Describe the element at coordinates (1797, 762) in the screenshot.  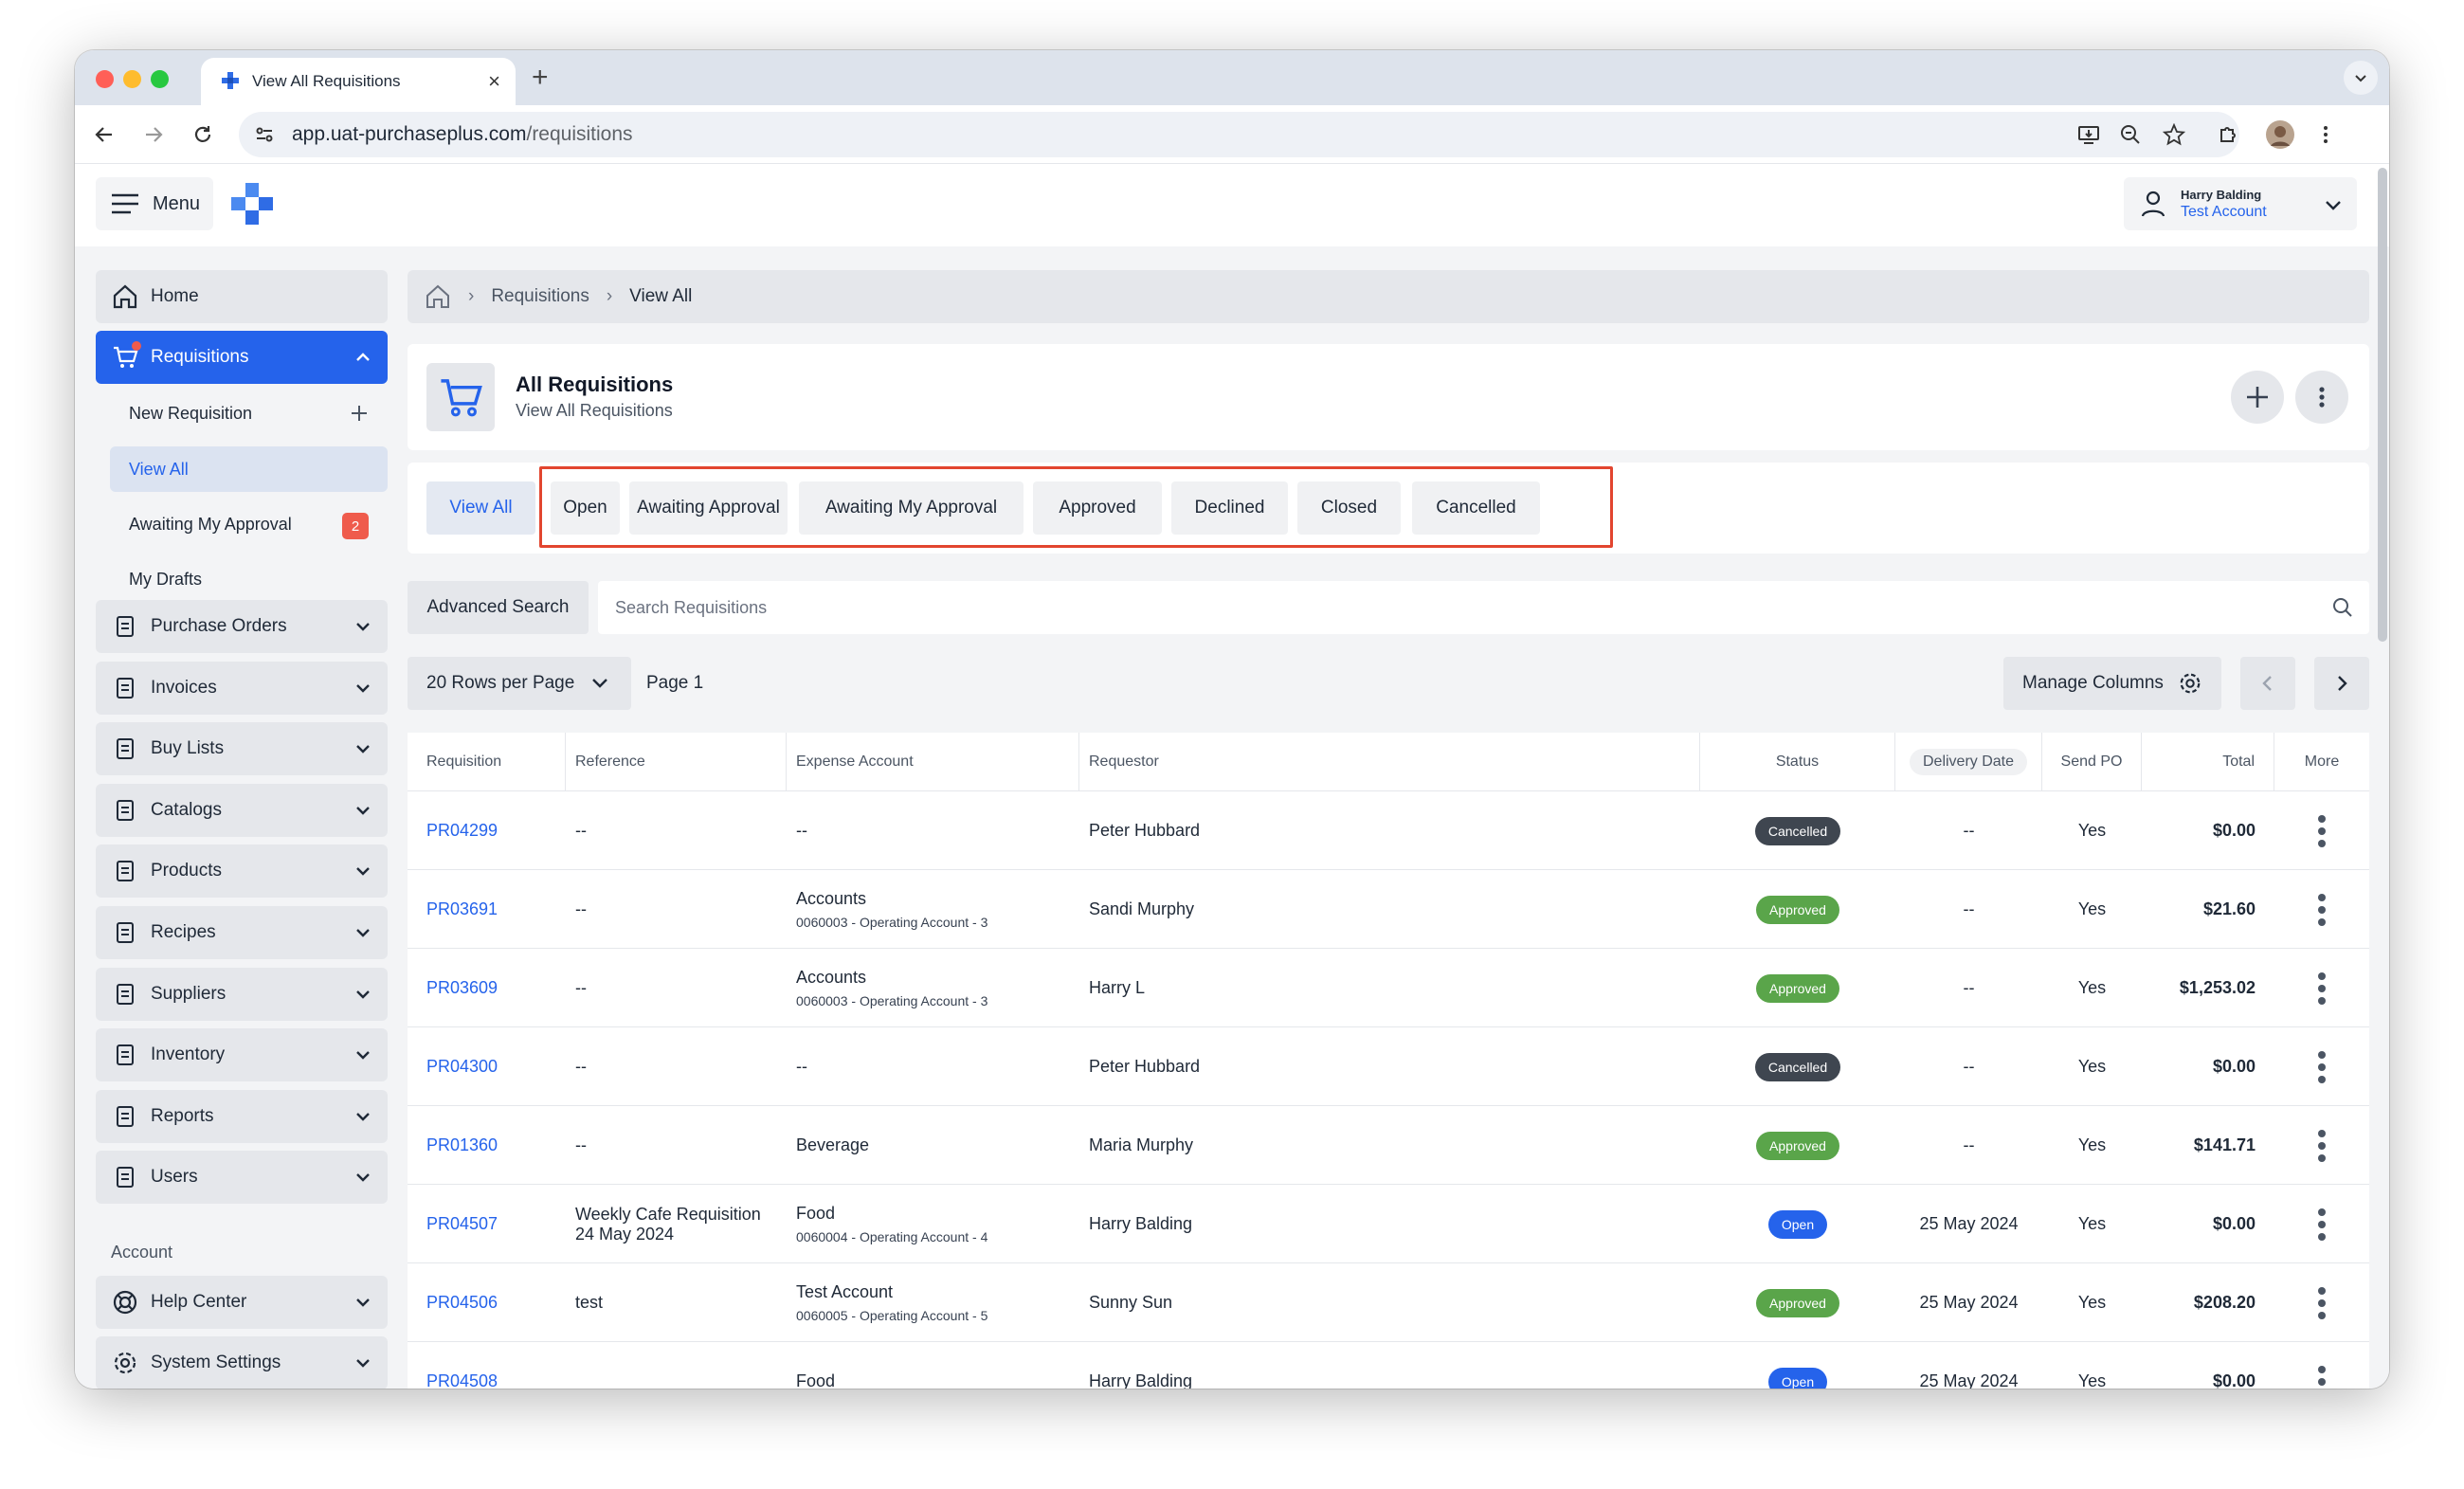
I see `column-header-status: Status` at that location.